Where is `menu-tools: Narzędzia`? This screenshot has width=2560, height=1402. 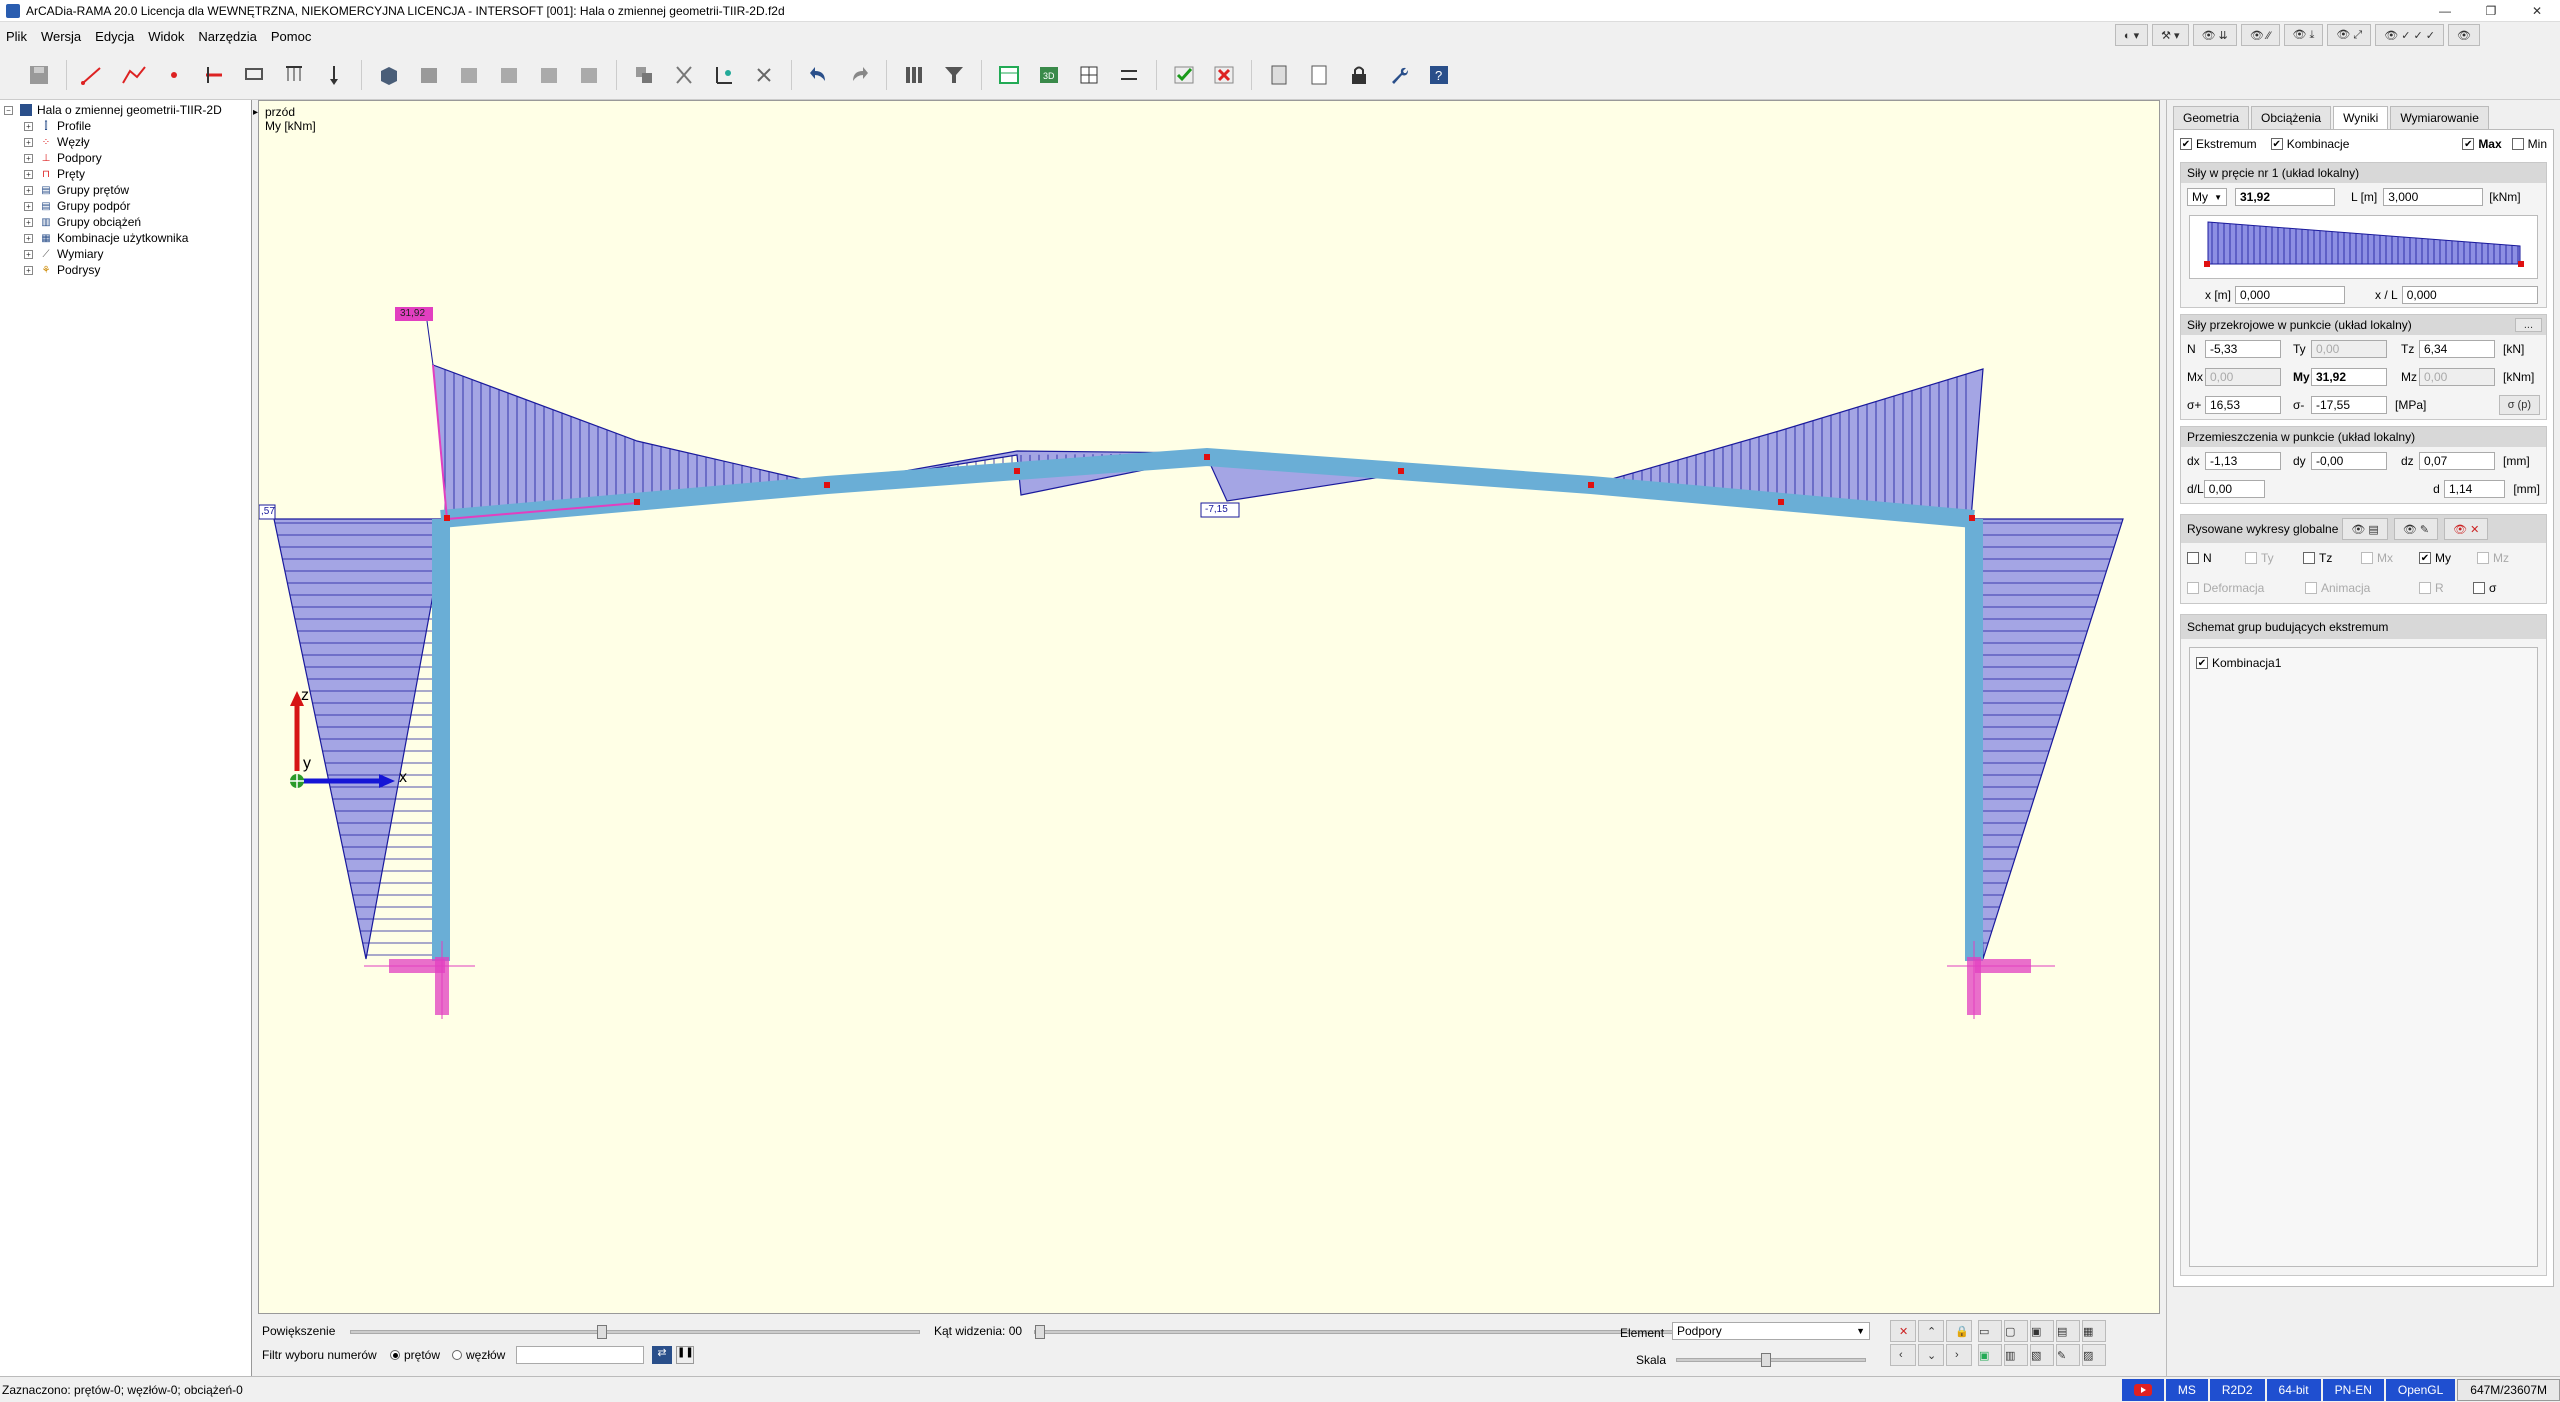
menu-tools: Narzędzia is located at coordinates (227, 36).